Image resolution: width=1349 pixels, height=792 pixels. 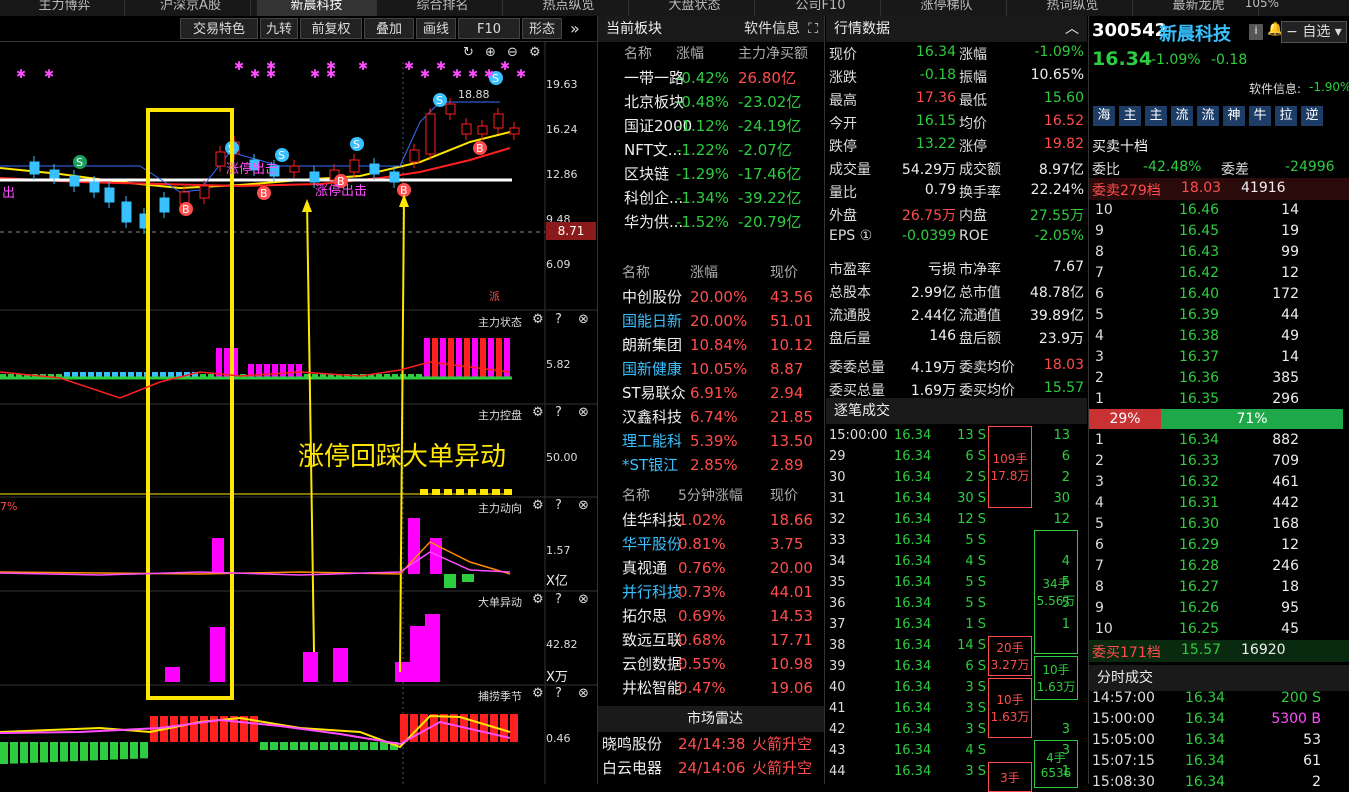 What do you see at coordinates (279, 28) in the screenshot?
I see `nine-turn-button: 九转` at bounding box center [279, 28].